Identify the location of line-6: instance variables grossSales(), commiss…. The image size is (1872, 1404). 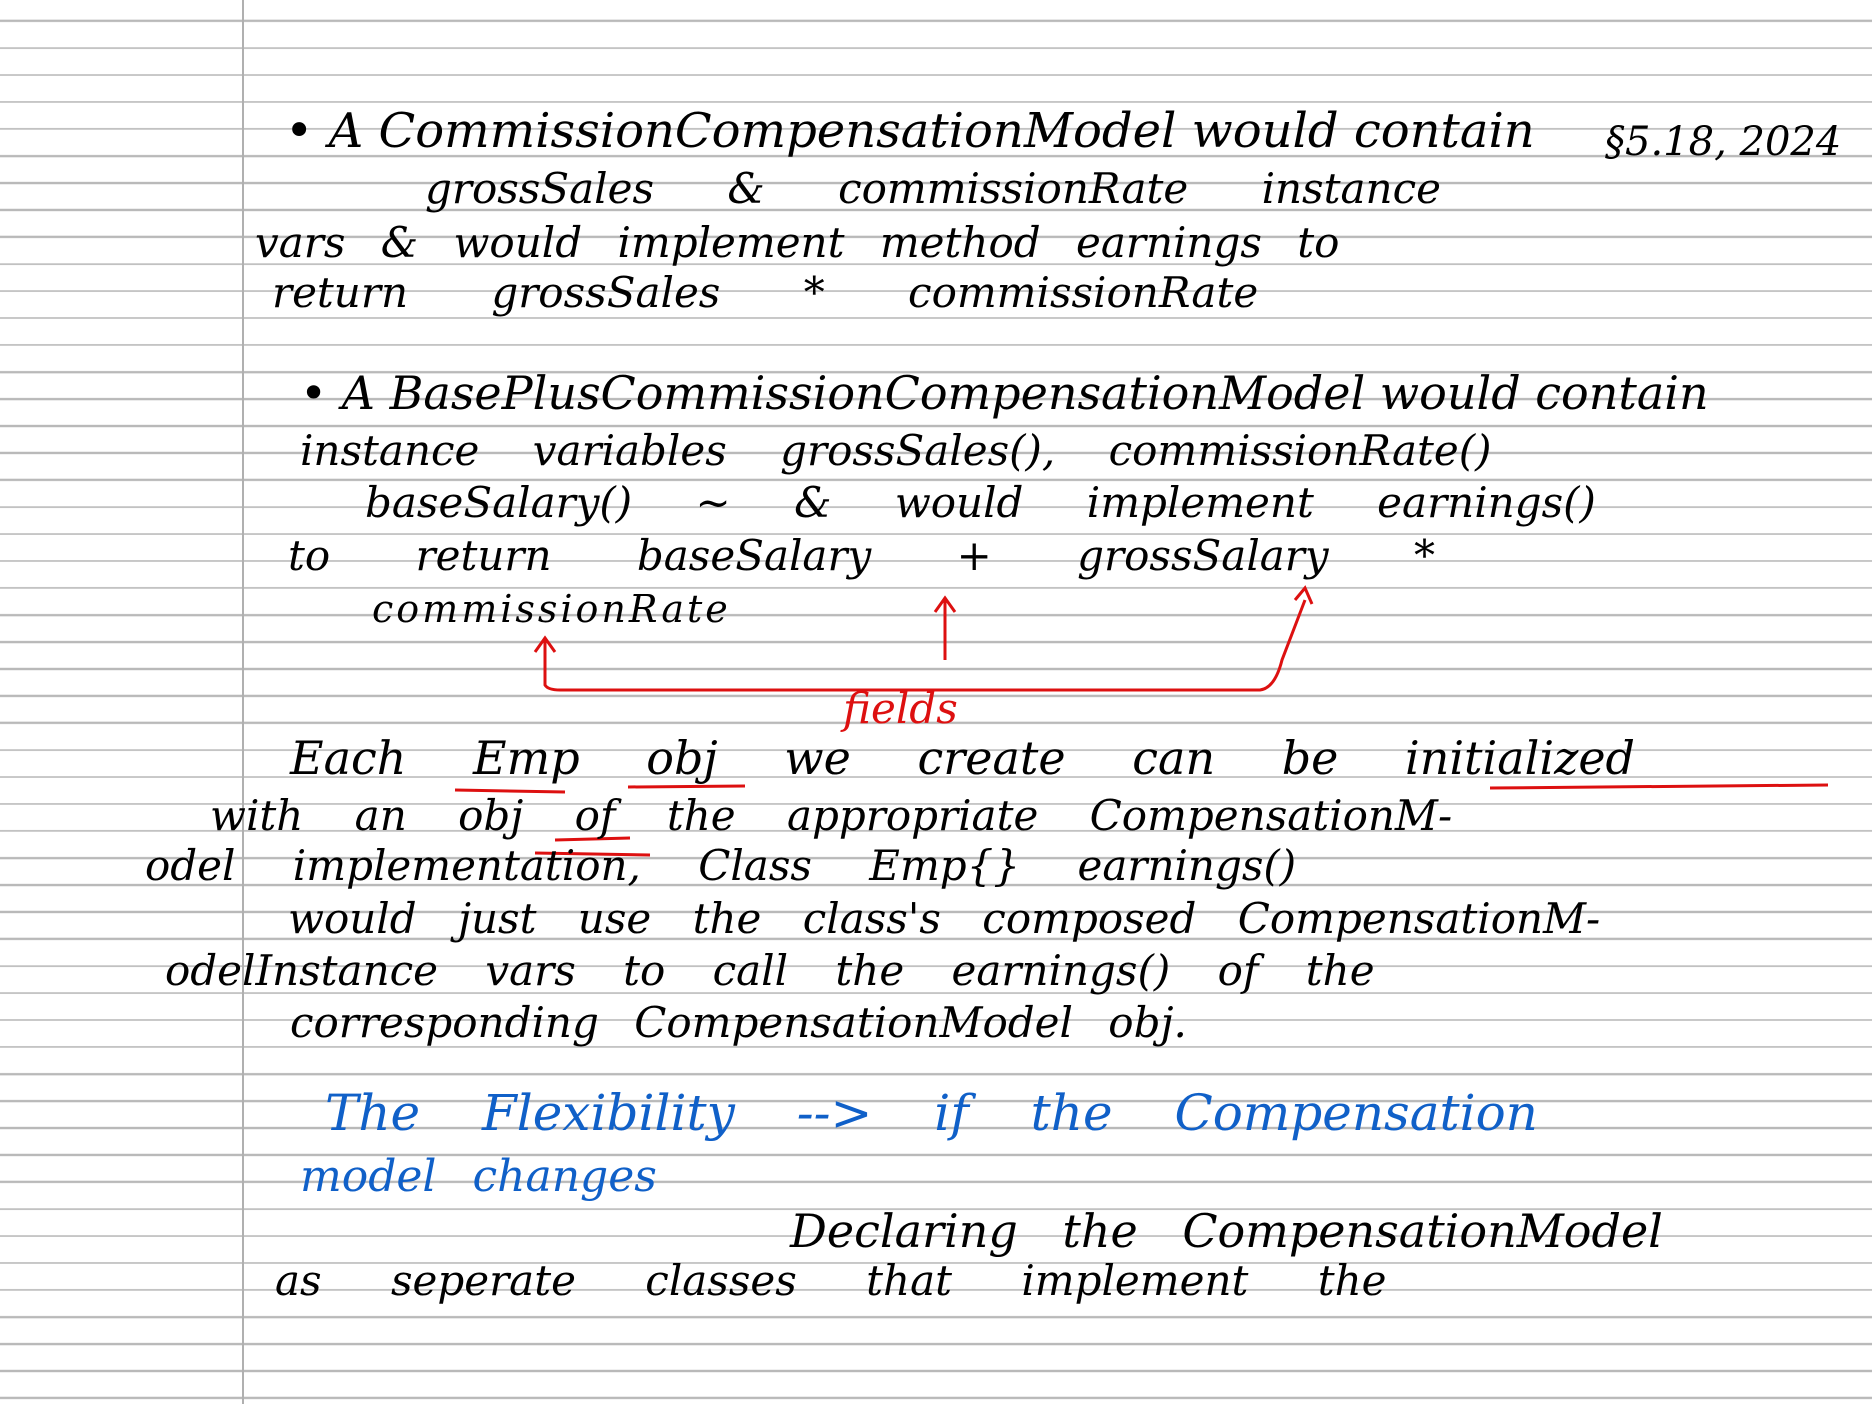
(896, 450).